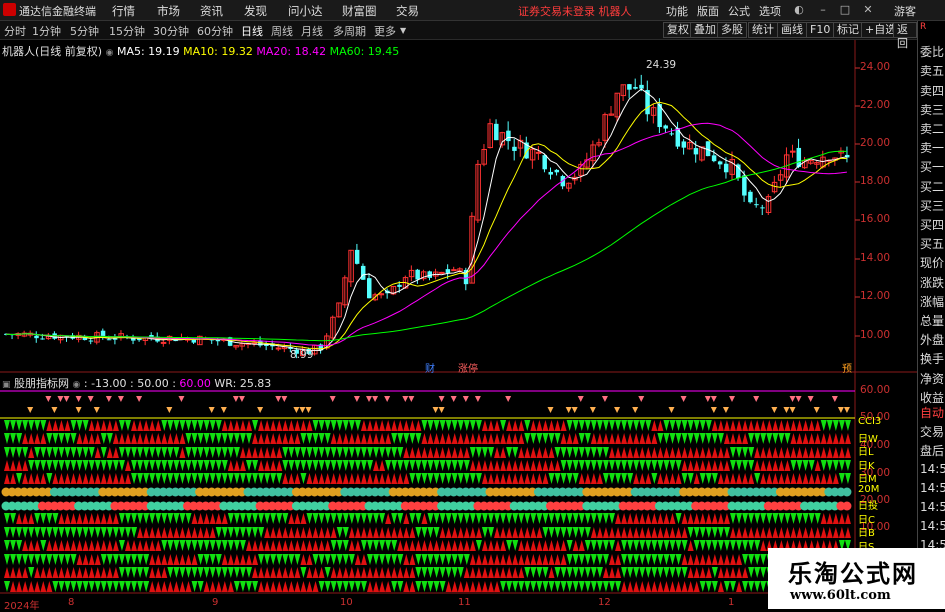 The width and height of the screenshot is (945, 612). Describe the element at coordinates (211, 11) in the screenshot. I see `menu-news: 资讯` at that location.